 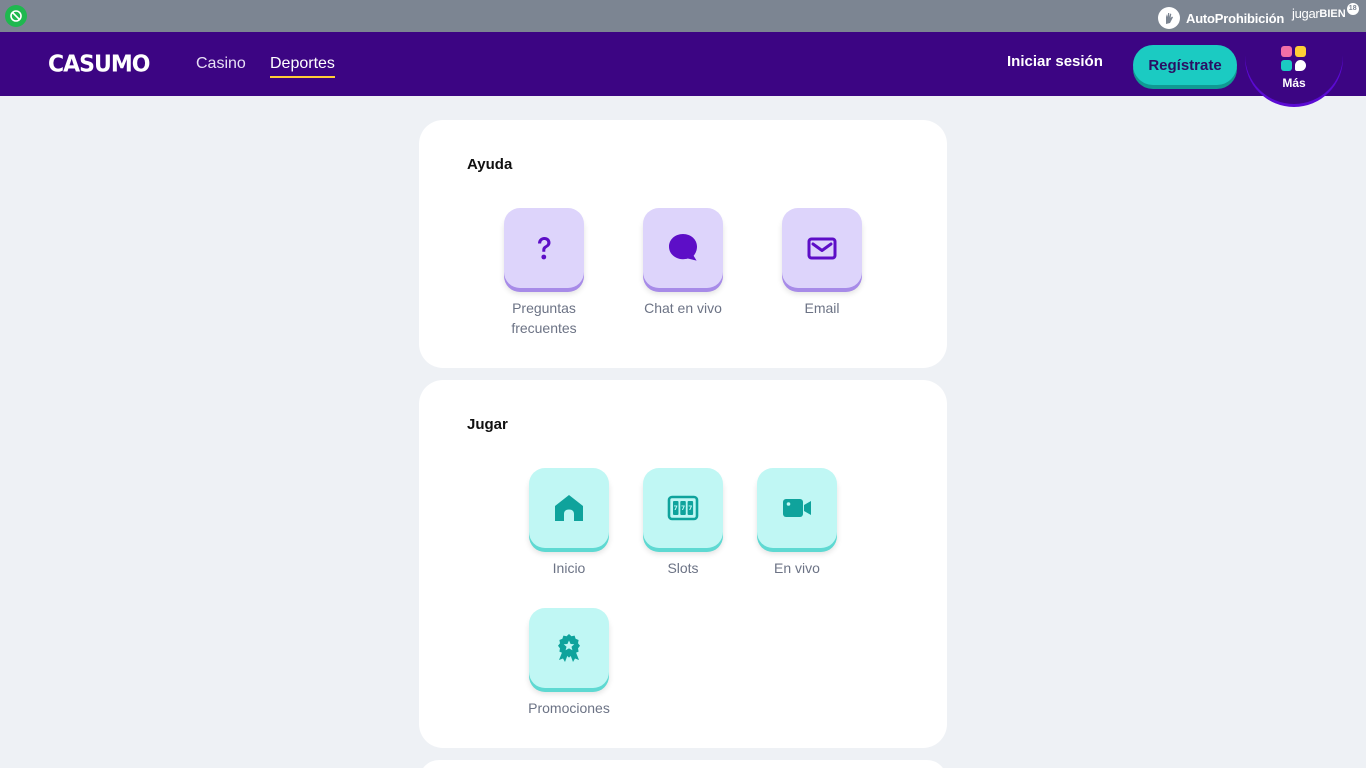 What do you see at coordinates (1185, 65) in the screenshot?
I see `register-button: Regístrate` at bounding box center [1185, 65].